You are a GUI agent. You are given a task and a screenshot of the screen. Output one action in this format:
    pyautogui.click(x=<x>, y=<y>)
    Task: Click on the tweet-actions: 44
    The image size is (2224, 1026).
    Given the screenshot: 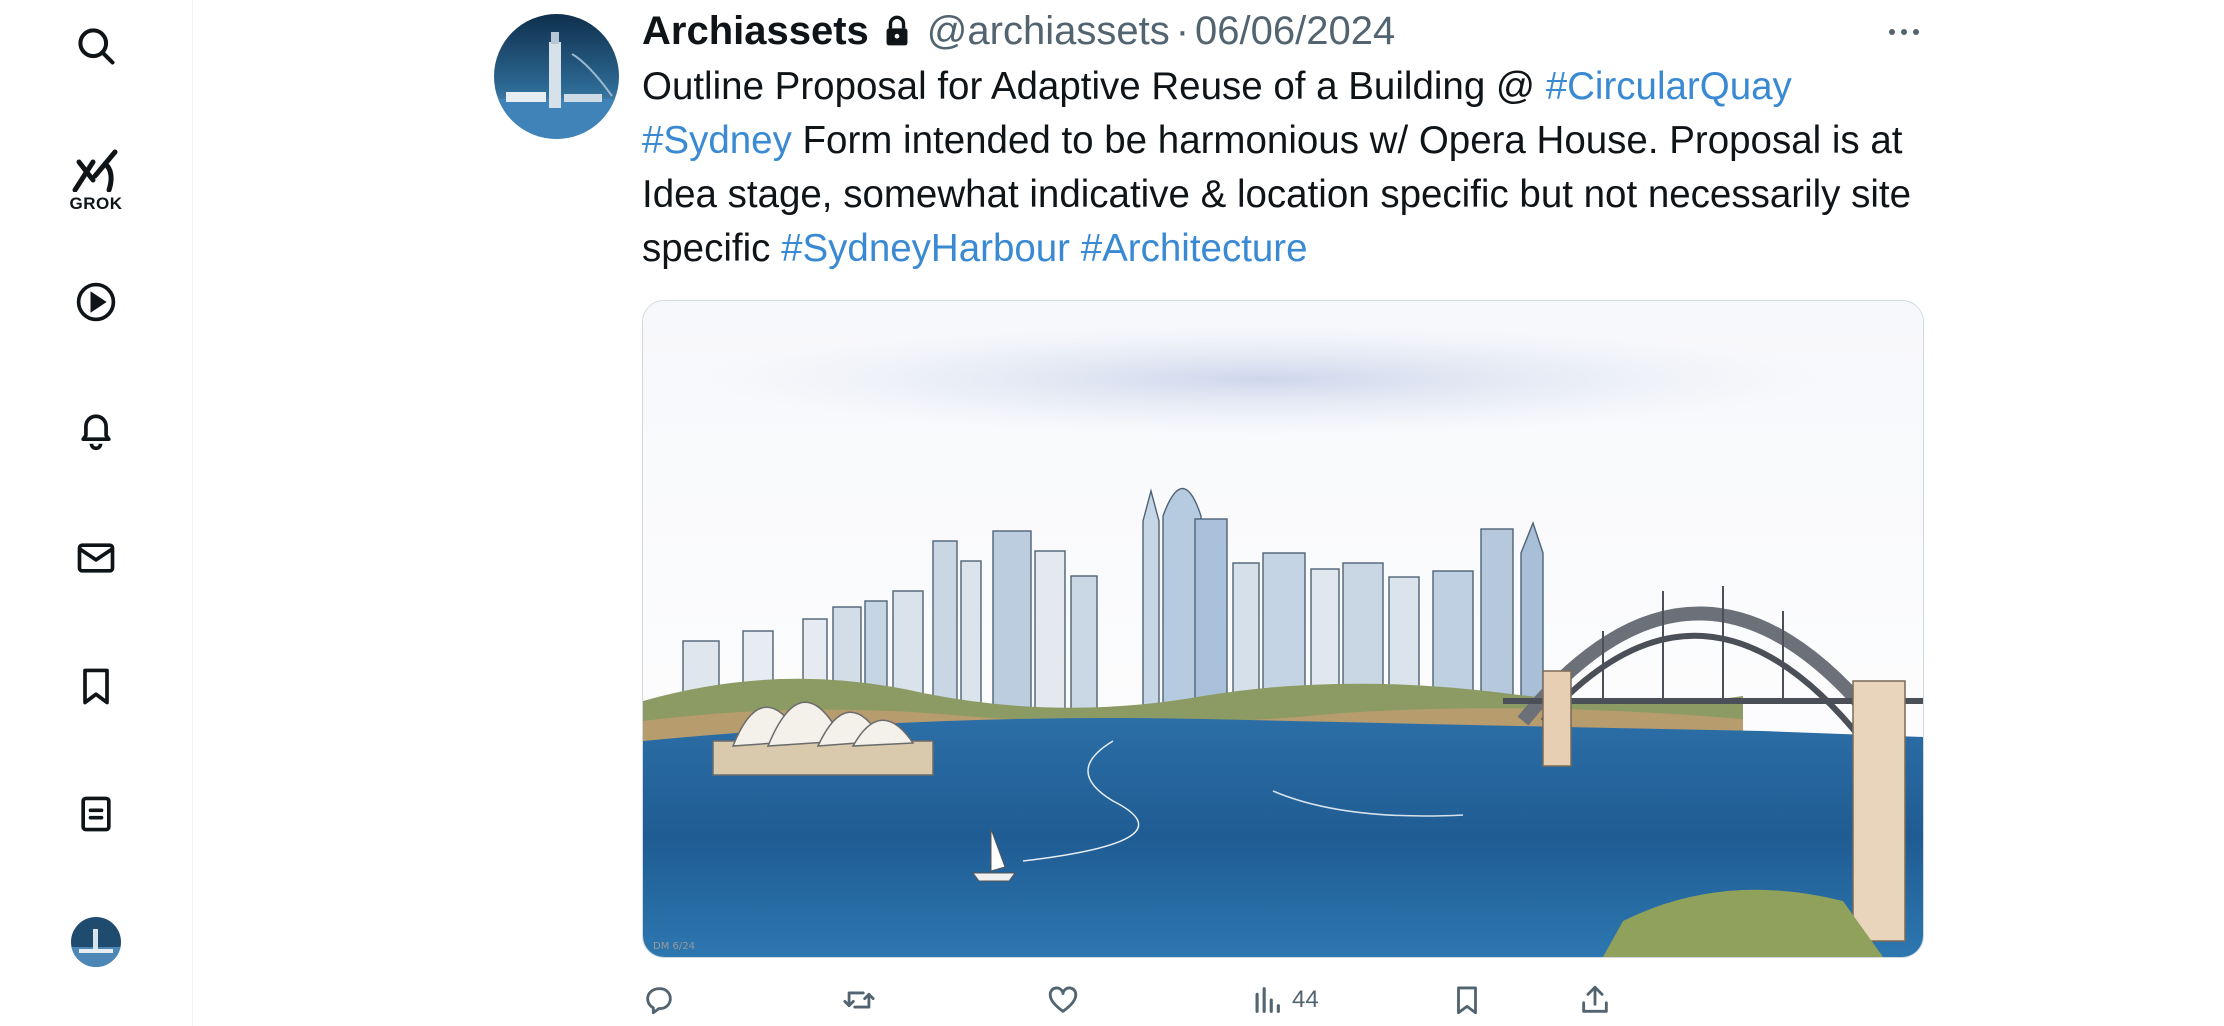 What is the action you would take?
    pyautogui.click(x=1287, y=1001)
    